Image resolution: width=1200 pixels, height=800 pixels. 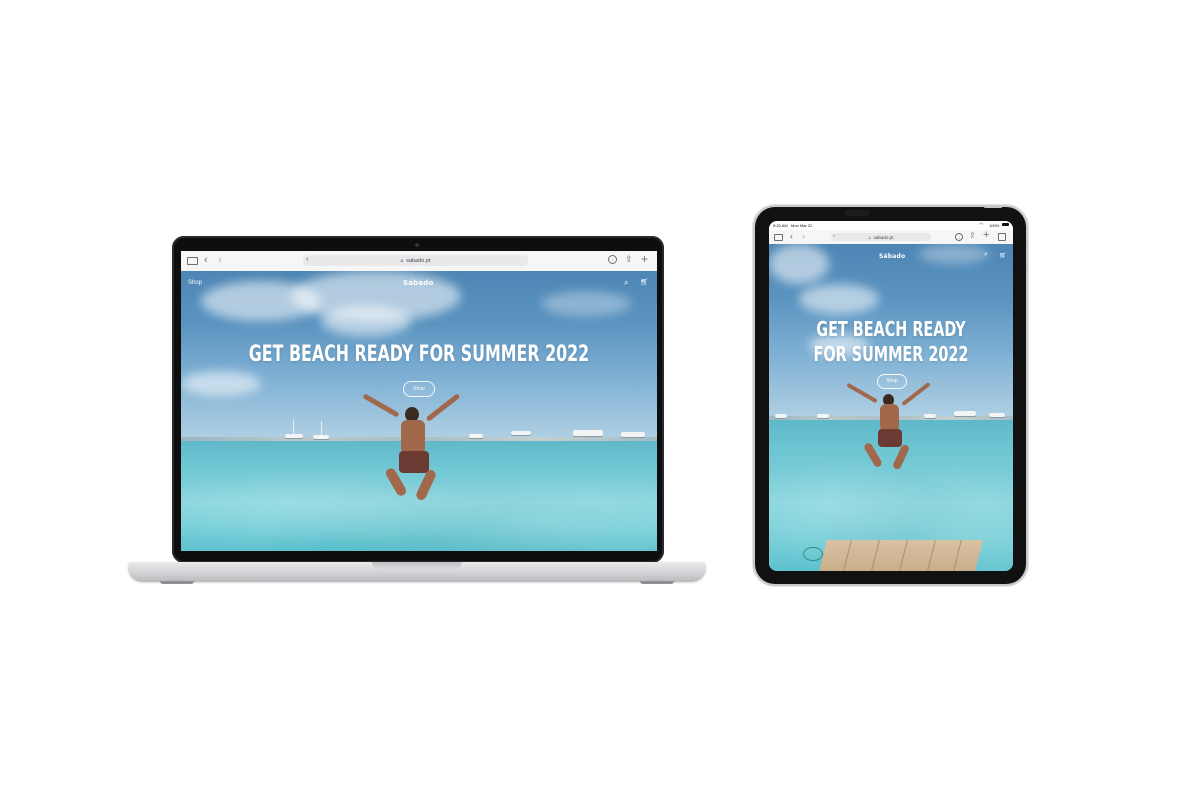 What do you see at coordinates (1002, 237) in the screenshot?
I see `tabs-icon` at bounding box center [1002, 237].